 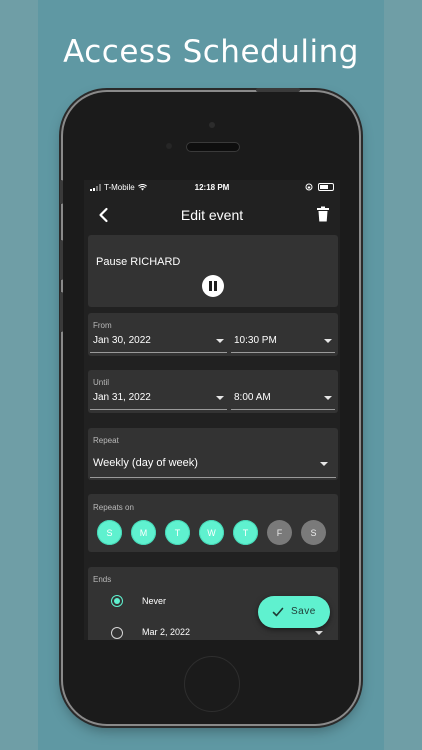 I want to click on until-card: Until Jan 31, 2022 8:00 AM, so click(x=213, y=391).